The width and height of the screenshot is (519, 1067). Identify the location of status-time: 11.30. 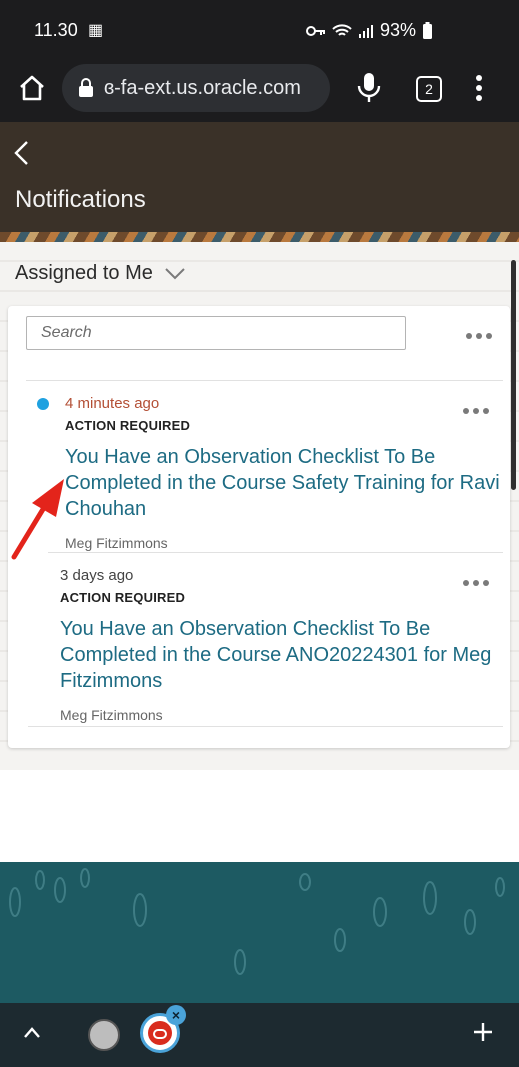
(56, 30).